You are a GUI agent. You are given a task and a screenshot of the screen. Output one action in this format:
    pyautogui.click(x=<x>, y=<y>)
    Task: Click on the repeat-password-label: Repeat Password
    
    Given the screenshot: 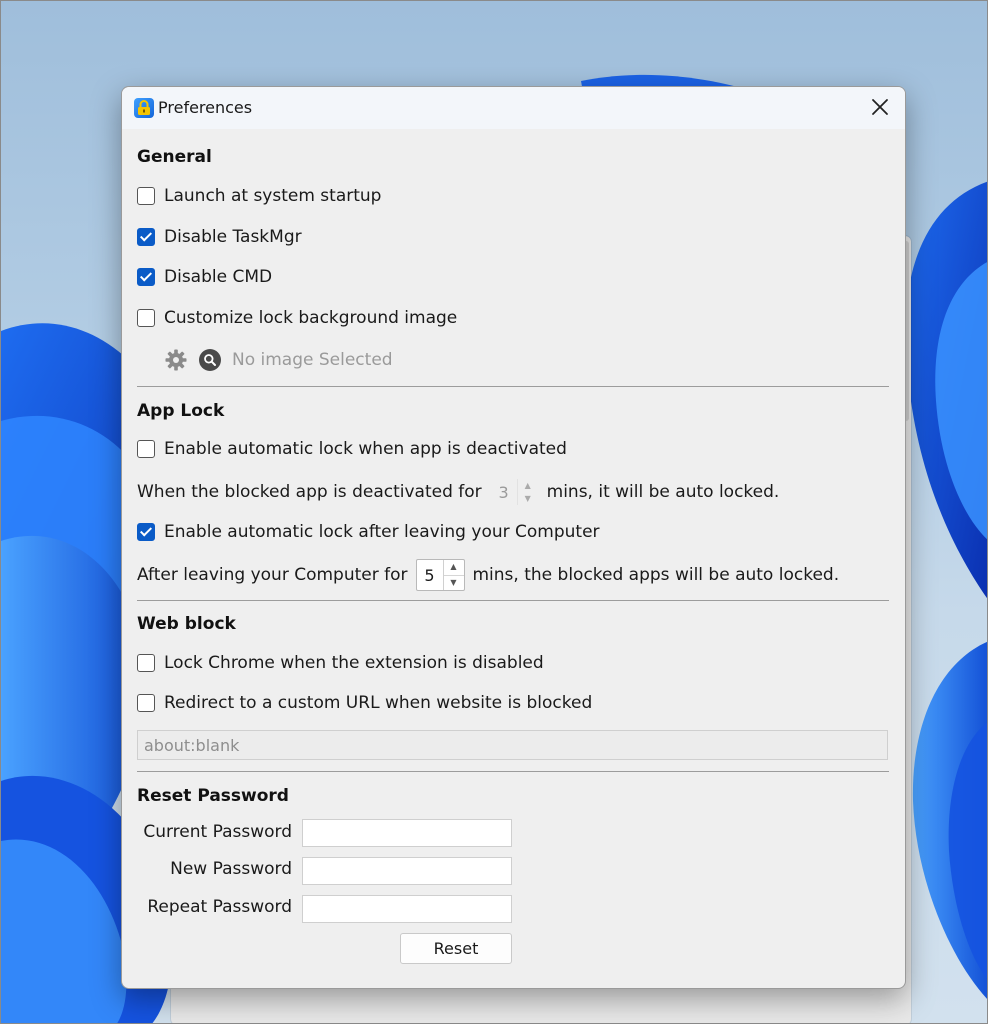 What is the action you would take?
    pyautogui.click(x=219, y=907)
    